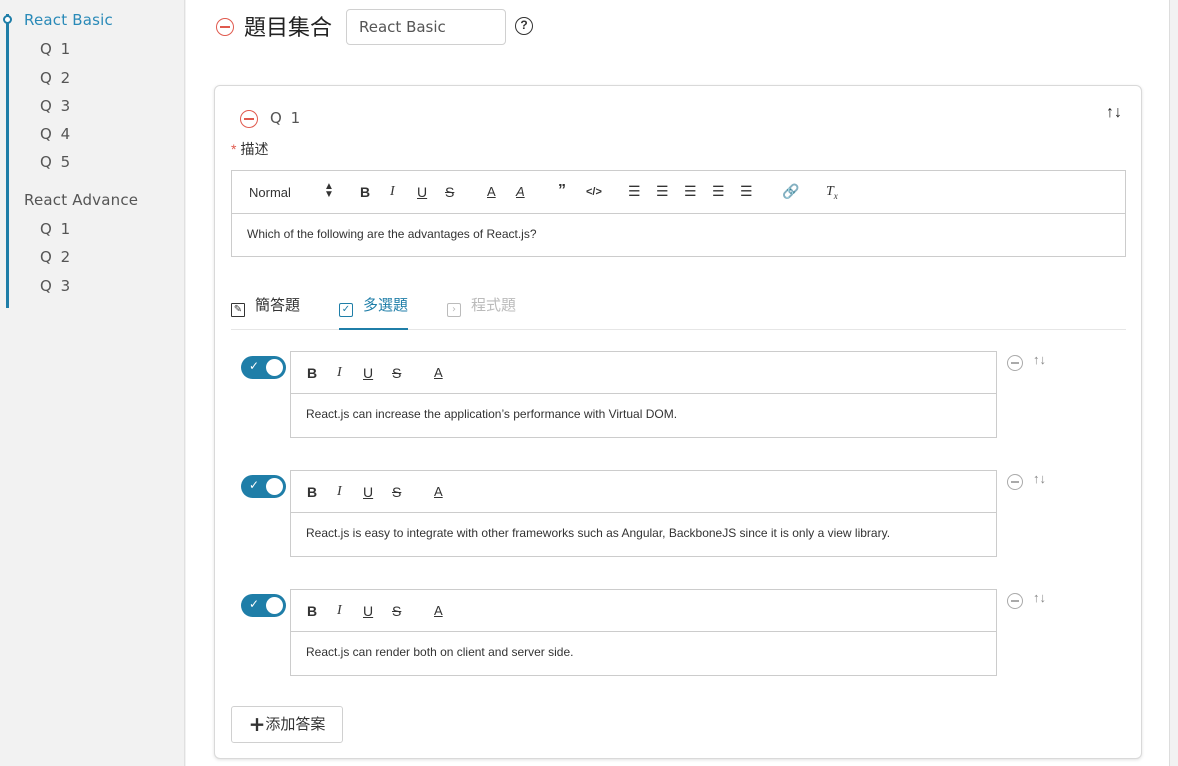 The image size is (1178, 766). Describe the element at coordinates (746, 191) in the screenshot. I see `align-icon: ☰` at that location.